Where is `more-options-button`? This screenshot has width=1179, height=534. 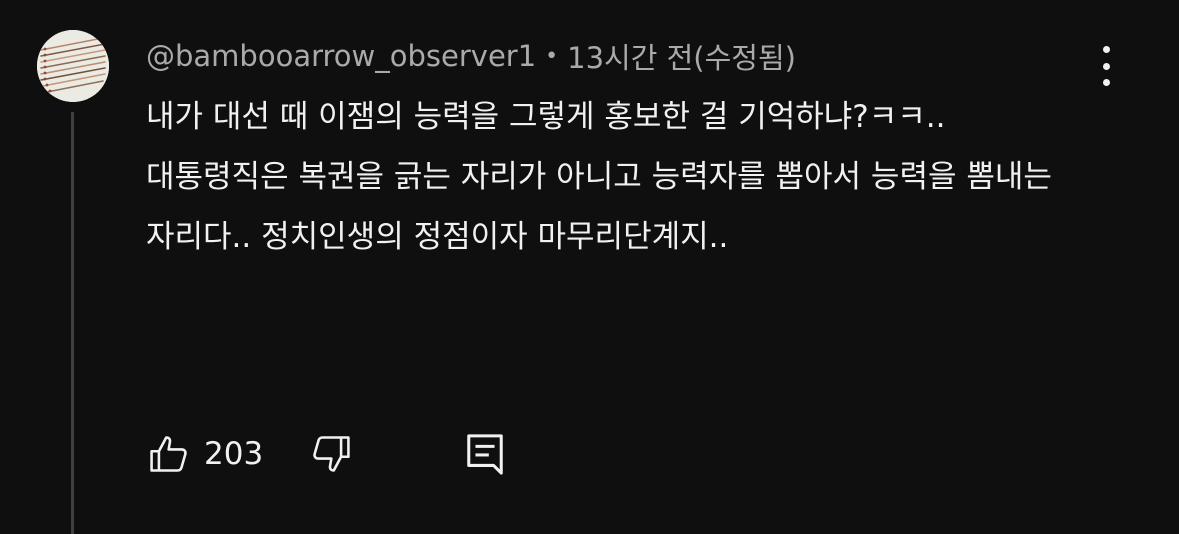 more-options-button is located at coordinates (1106, 66).